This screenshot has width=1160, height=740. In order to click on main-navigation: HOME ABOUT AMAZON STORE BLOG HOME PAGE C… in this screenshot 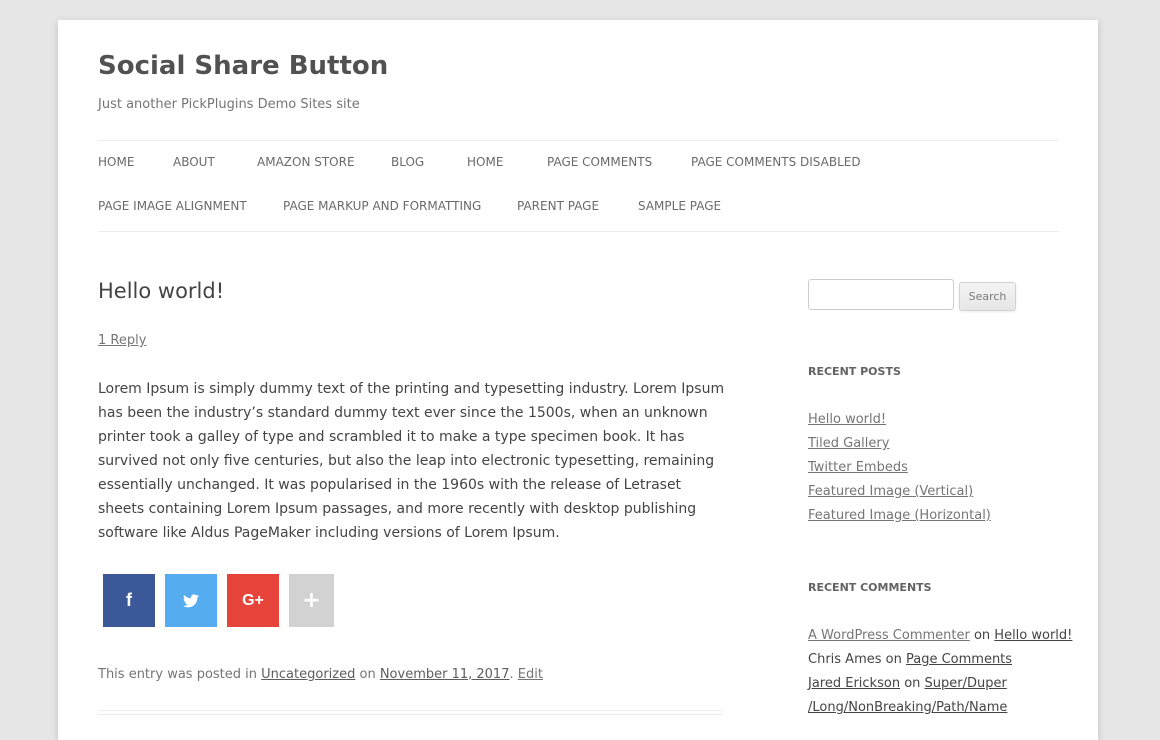, I will do `click(578, 186)`.